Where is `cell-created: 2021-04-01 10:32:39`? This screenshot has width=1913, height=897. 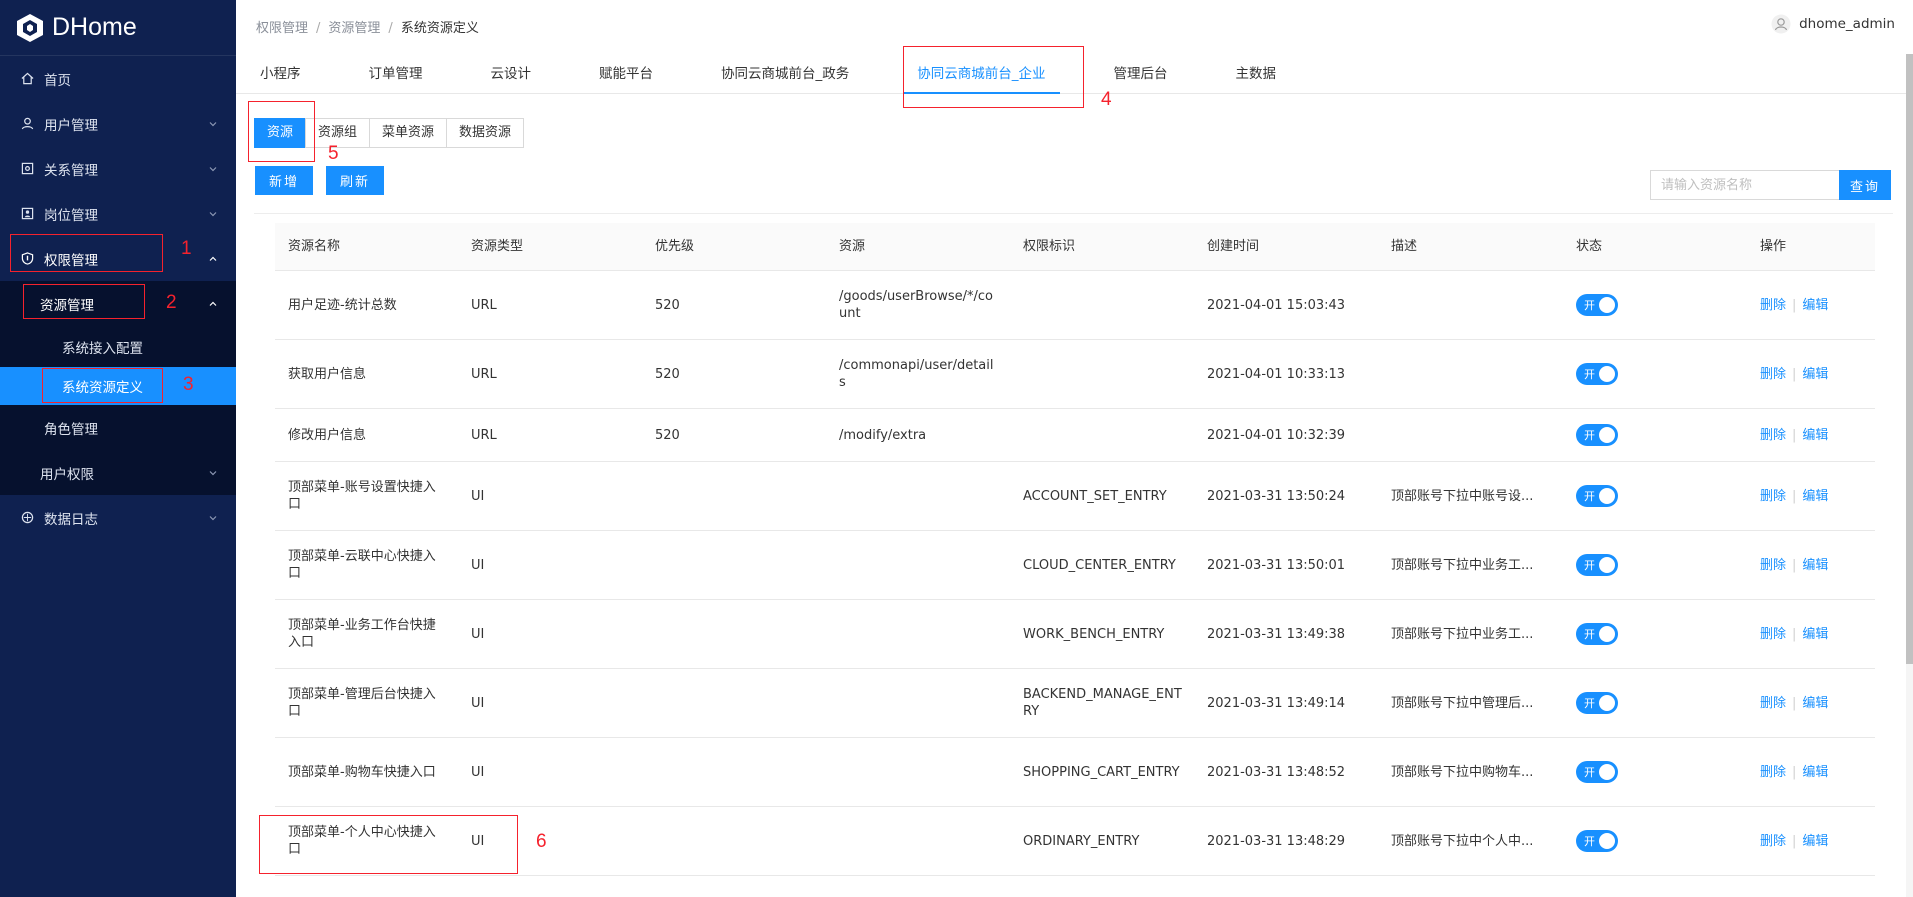
cell-created: 2021-04-01 10:32:39 is located at coordinates (1276, 435).